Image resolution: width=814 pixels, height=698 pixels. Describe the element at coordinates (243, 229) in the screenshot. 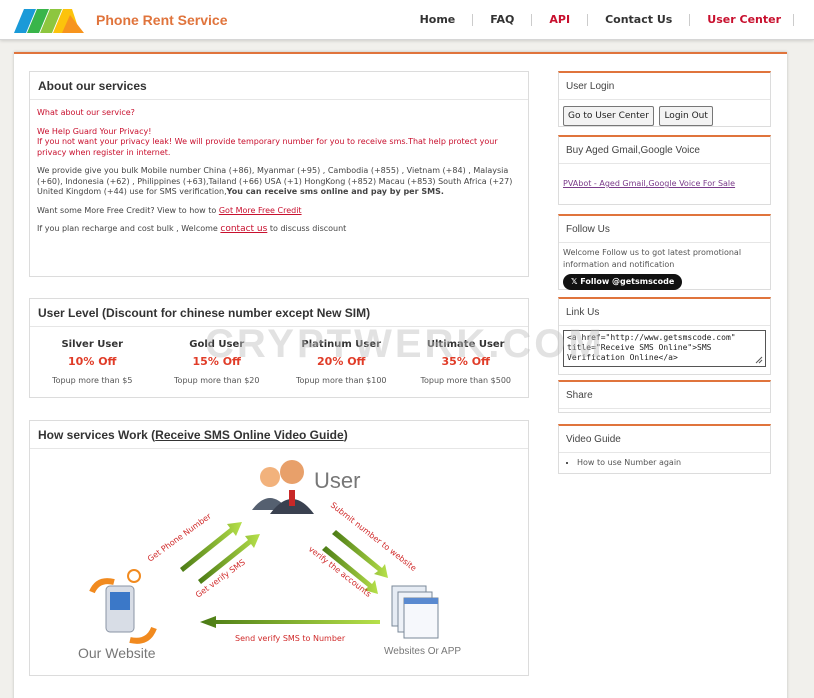

I see `contact-us-link: contact us` at that location.